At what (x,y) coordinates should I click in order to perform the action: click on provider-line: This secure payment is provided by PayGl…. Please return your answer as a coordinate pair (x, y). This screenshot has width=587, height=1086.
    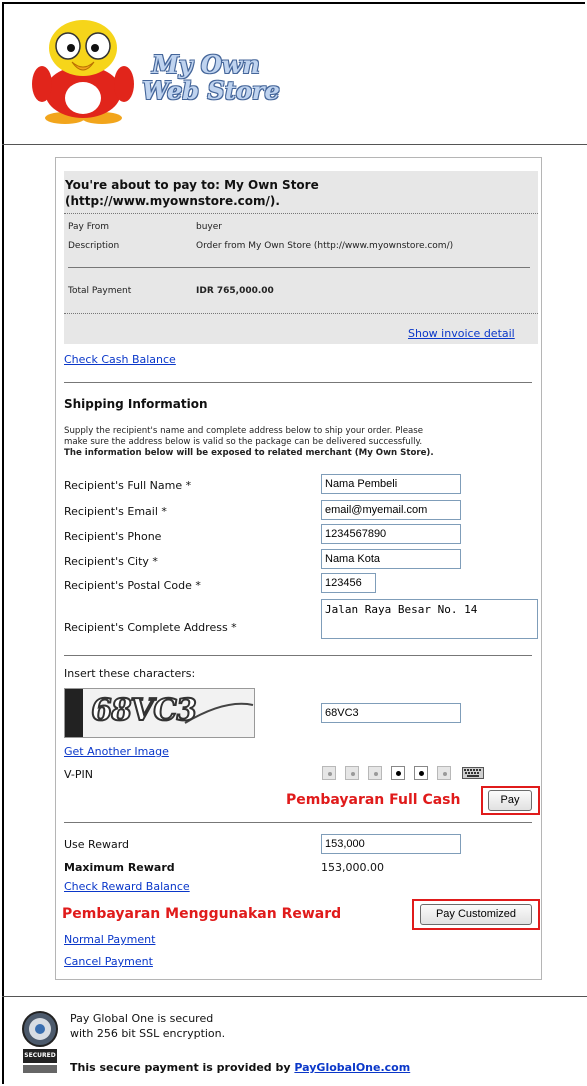
    Looking at the image, I should click on (240, 1067).